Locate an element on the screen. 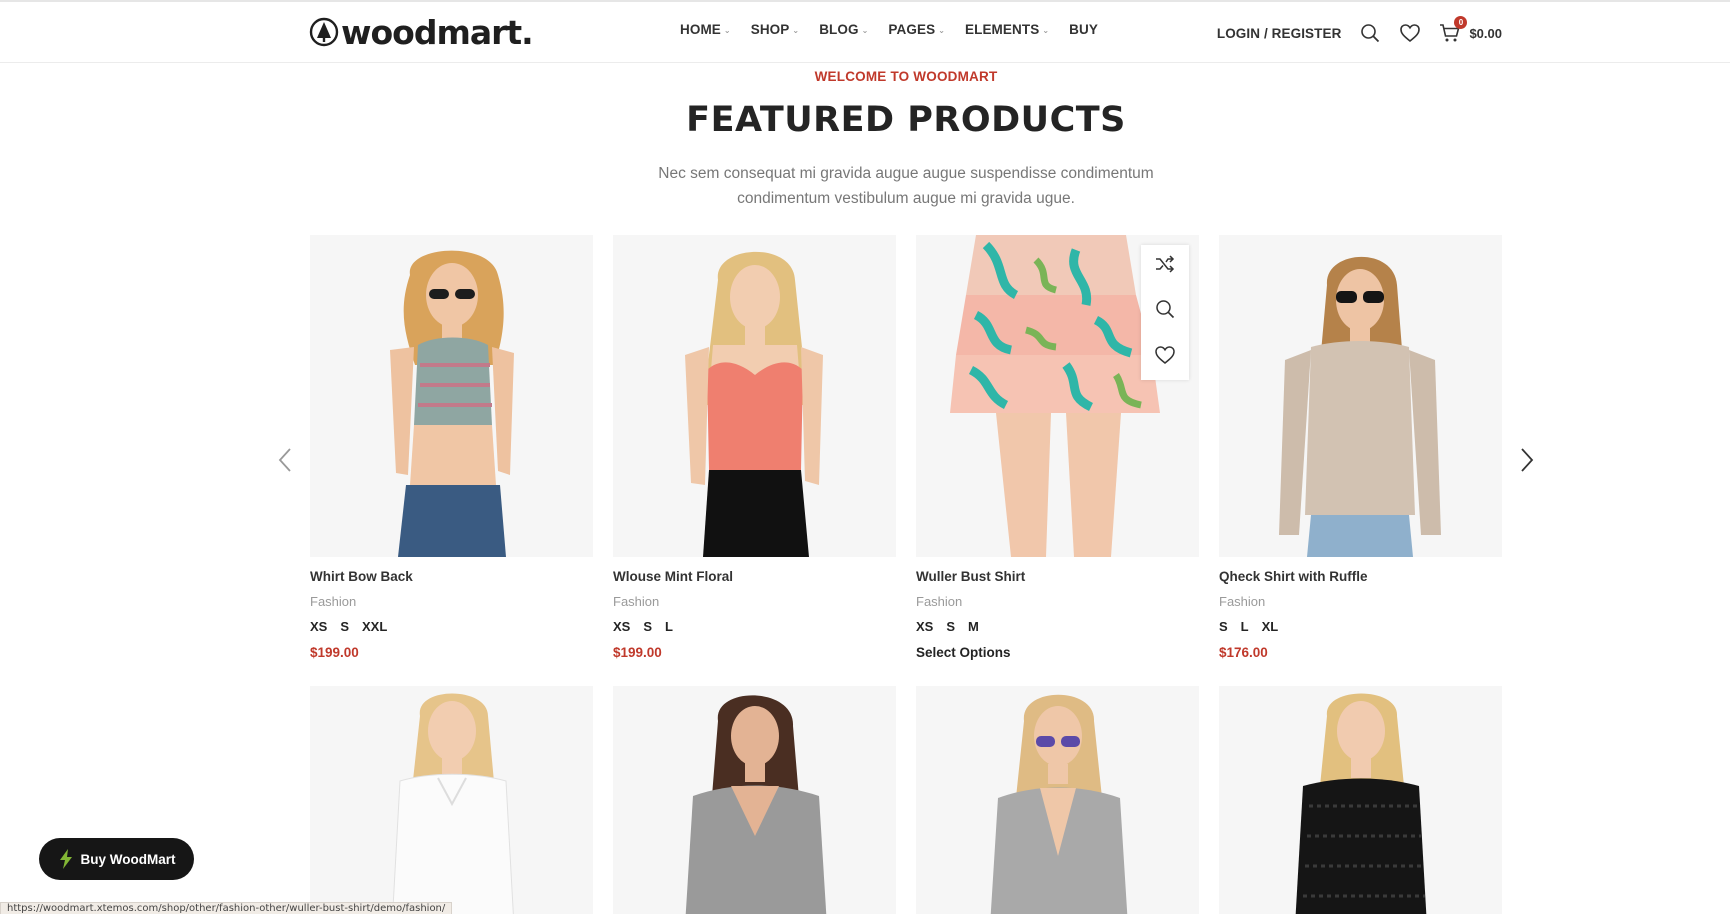 The width and height of the screenshot is (1730, 914). chevron-left-icon is located at coordinates (284, 460).